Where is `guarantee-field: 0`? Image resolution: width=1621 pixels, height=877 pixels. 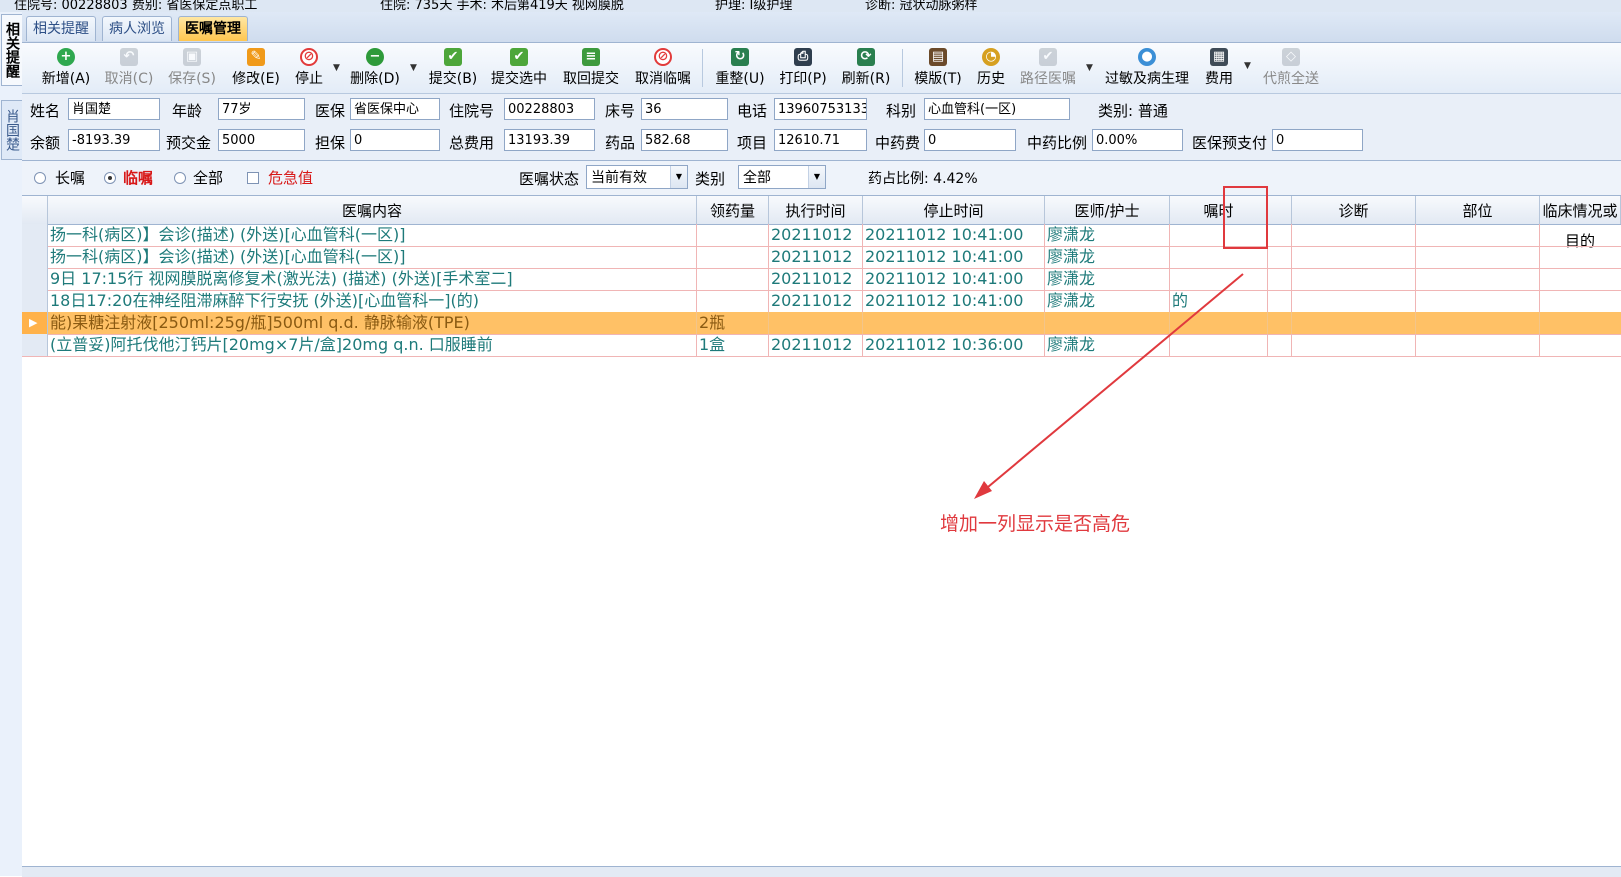
guarantee-field: 0 is located at coordinates (395, 140).